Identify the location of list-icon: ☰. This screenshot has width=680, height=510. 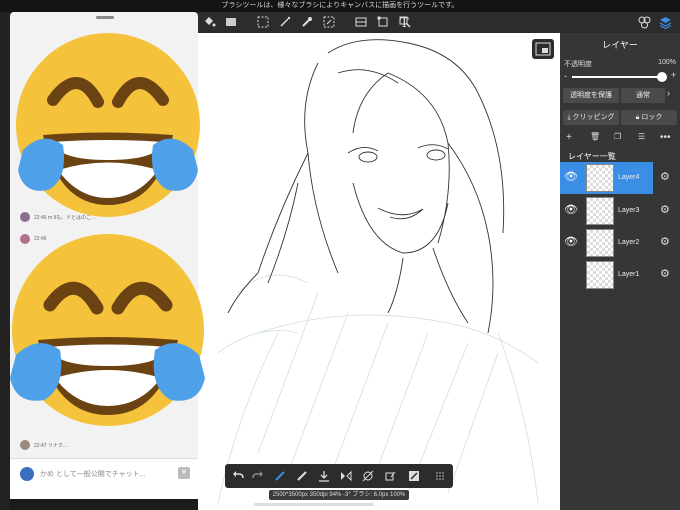
(641, 136).